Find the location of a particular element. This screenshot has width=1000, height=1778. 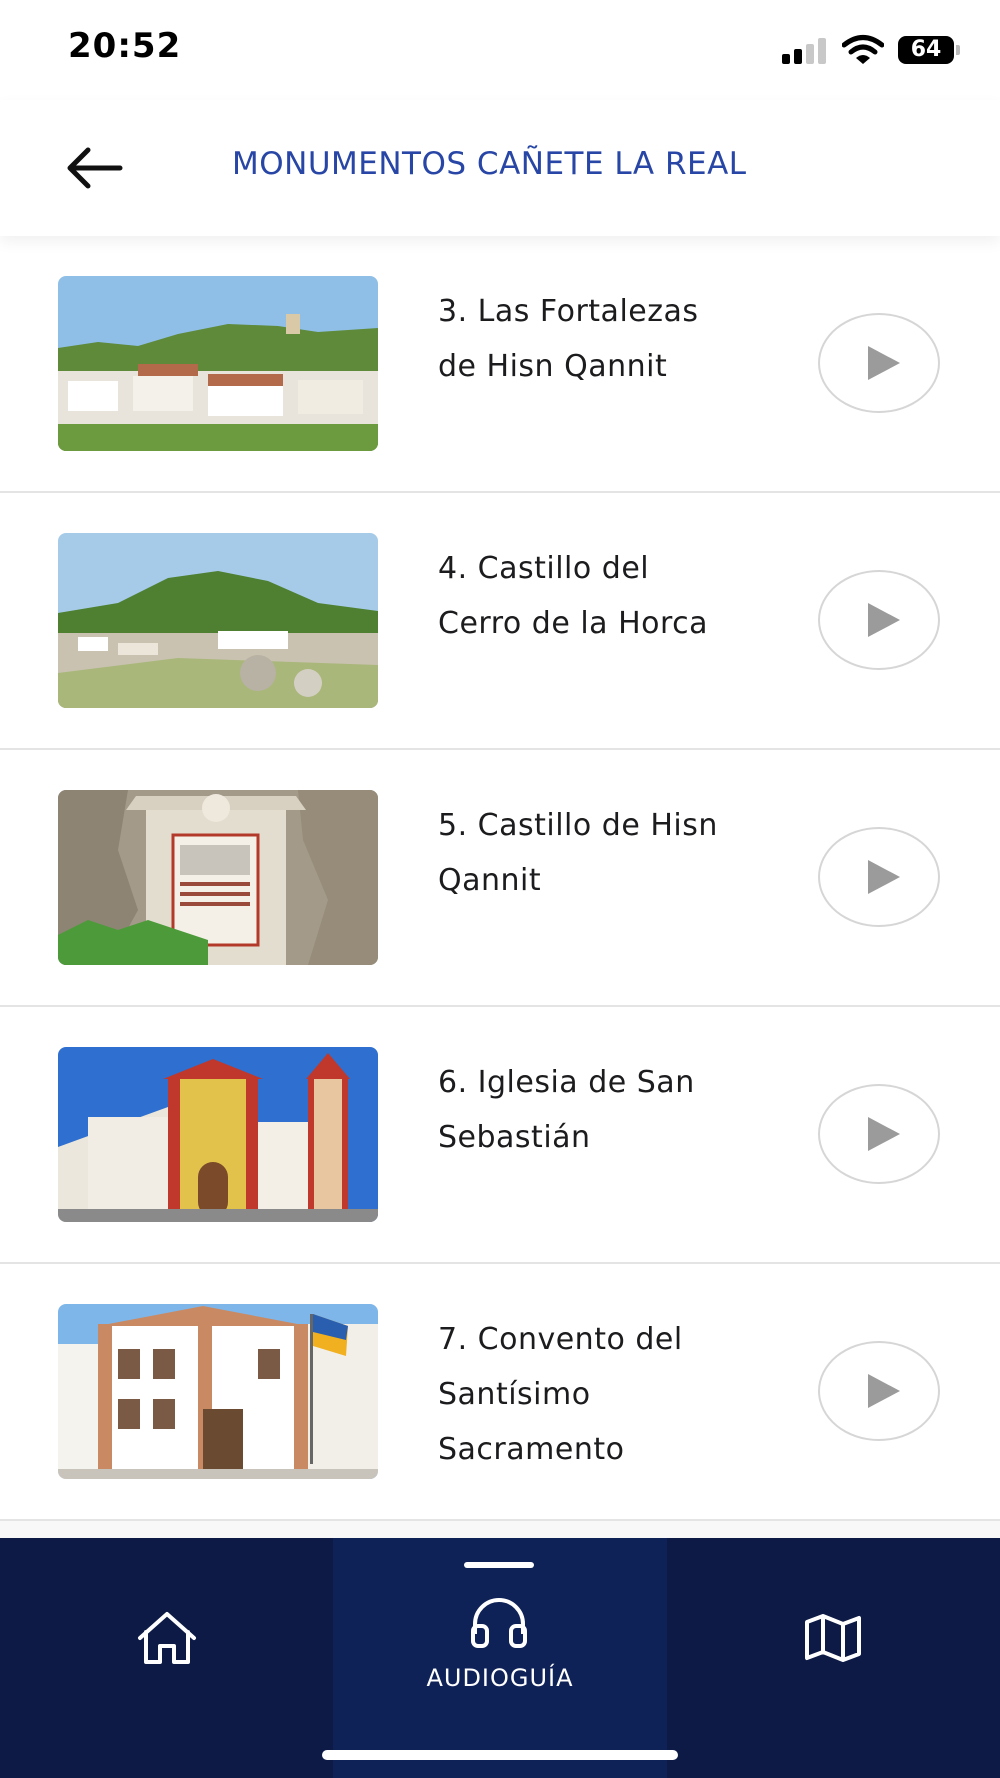

monument-title: 3. Las Fortalezas de Hisn Qannit is located at coordinates (608, 339).